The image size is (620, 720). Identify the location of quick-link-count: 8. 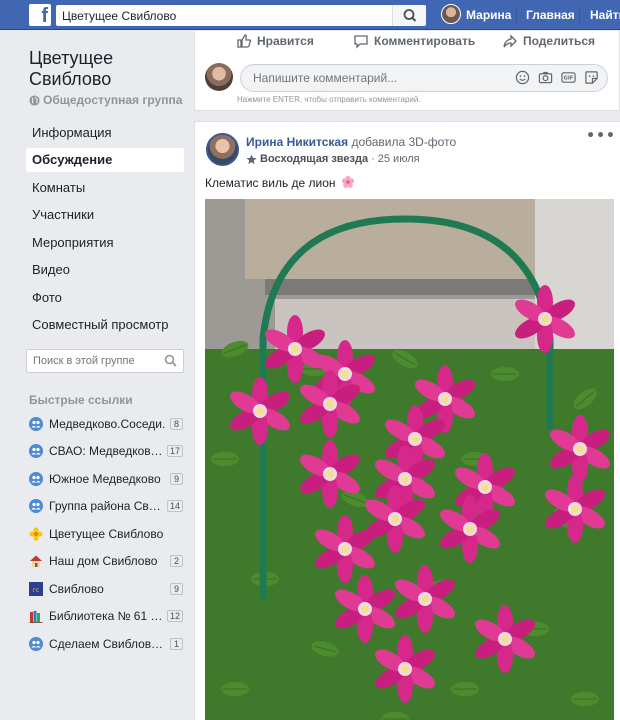
(176, 424).